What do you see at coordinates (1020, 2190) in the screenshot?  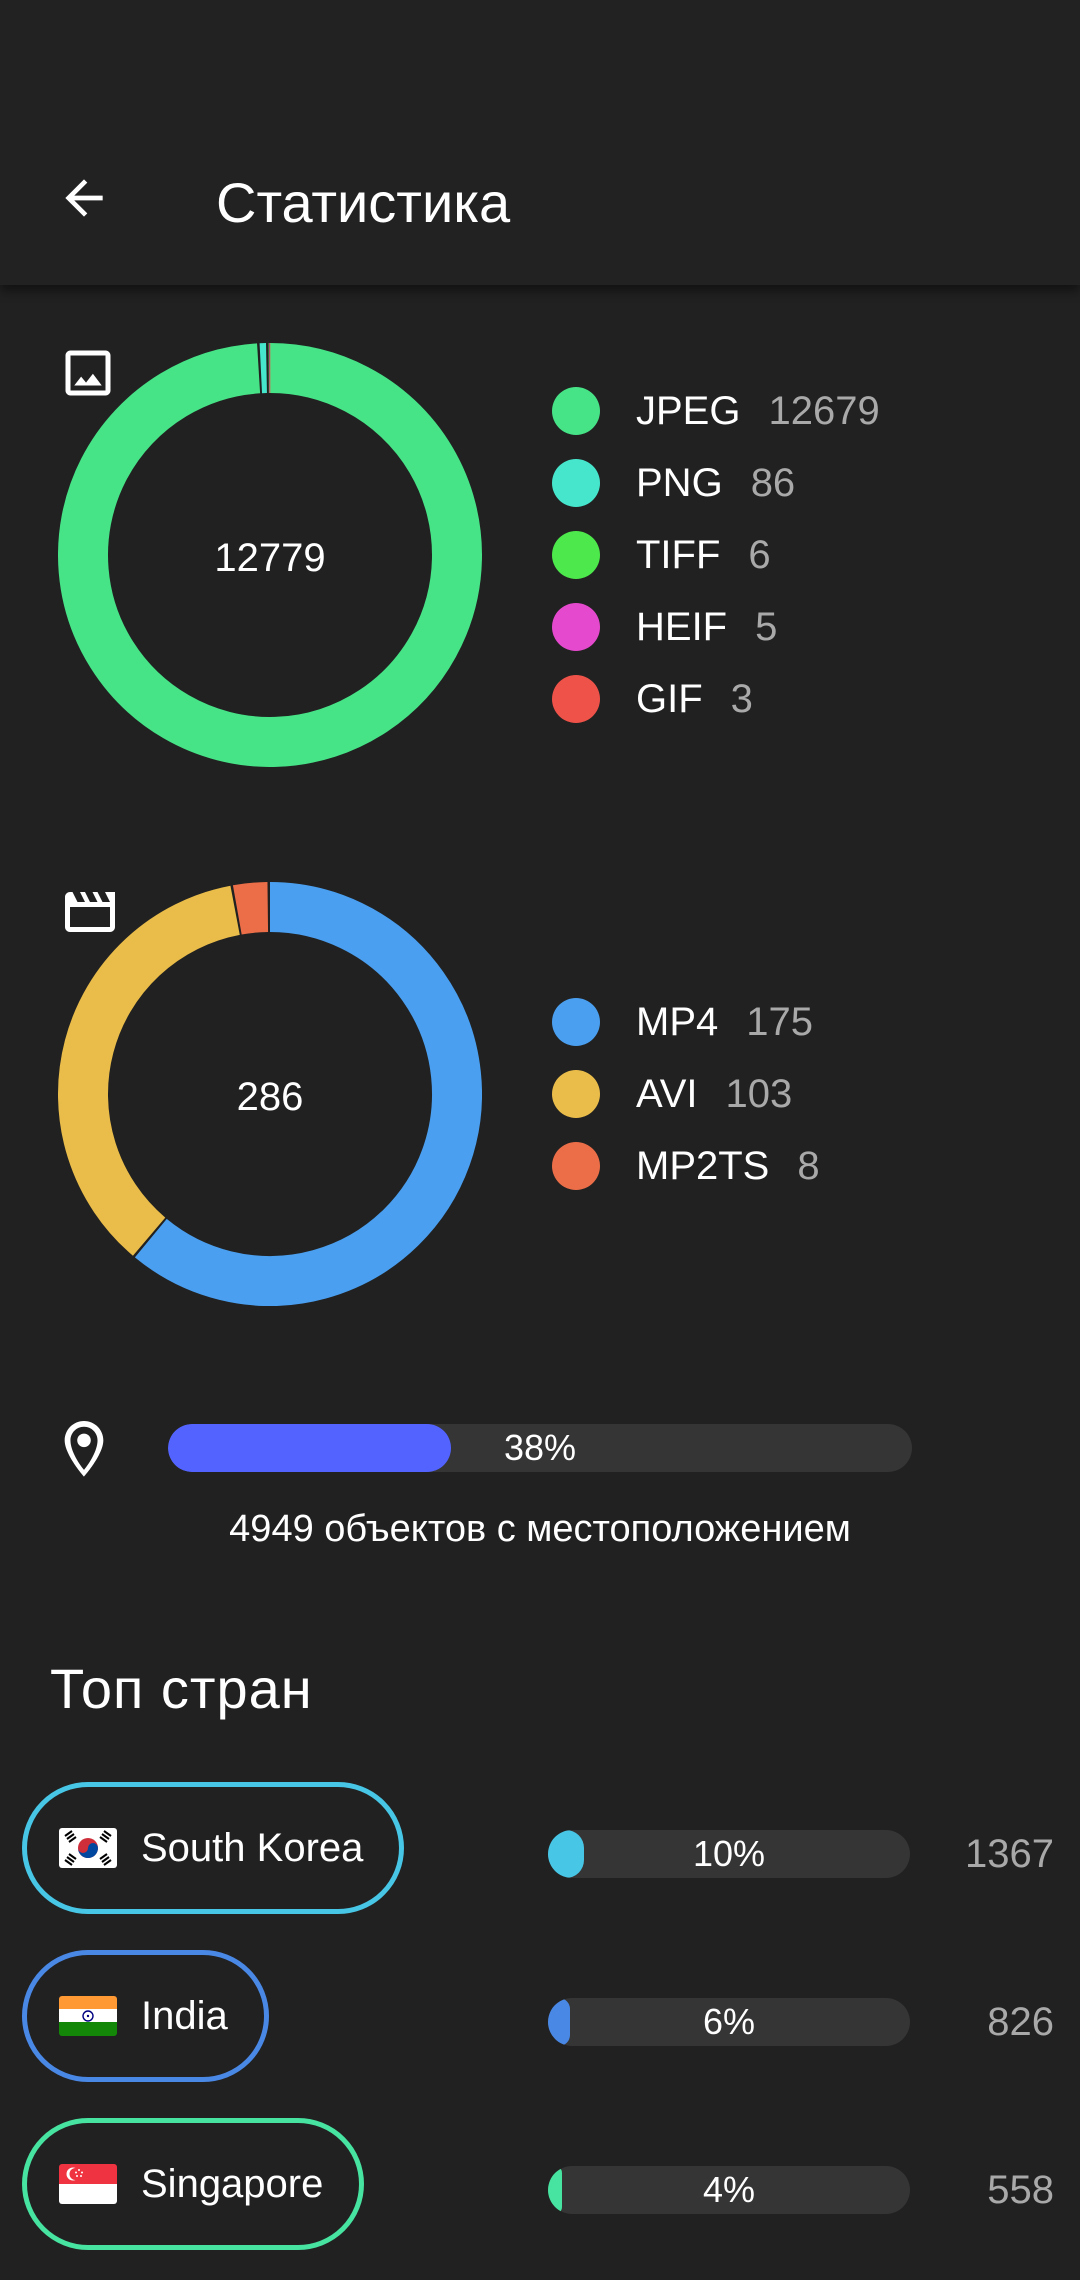 I see `country-count: 558` at bounding box center [1020, 2190].